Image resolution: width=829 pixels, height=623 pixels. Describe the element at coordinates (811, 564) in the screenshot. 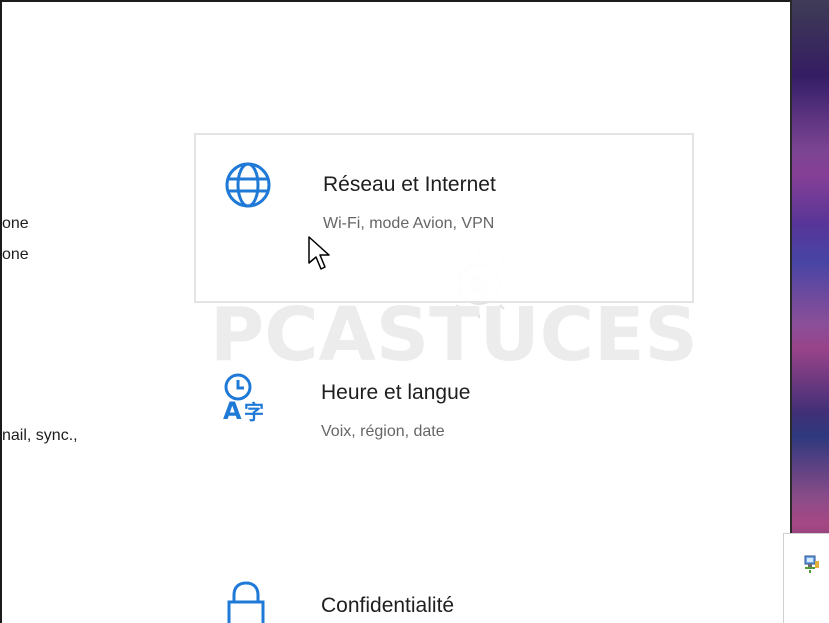

I see `computer-network-icon` at that location.